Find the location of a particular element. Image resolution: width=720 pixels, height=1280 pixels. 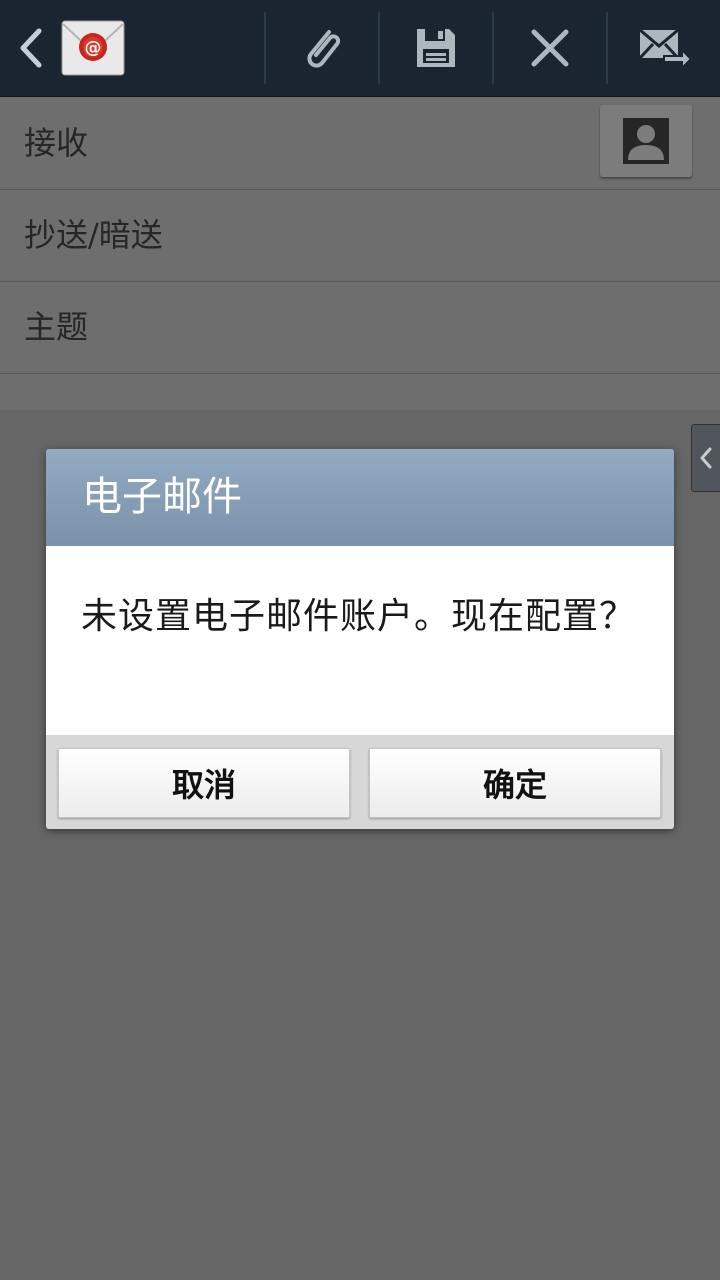

dialog-message: 未设置电子邮件账户。现在配置？ is located at coordinates (359, 616).